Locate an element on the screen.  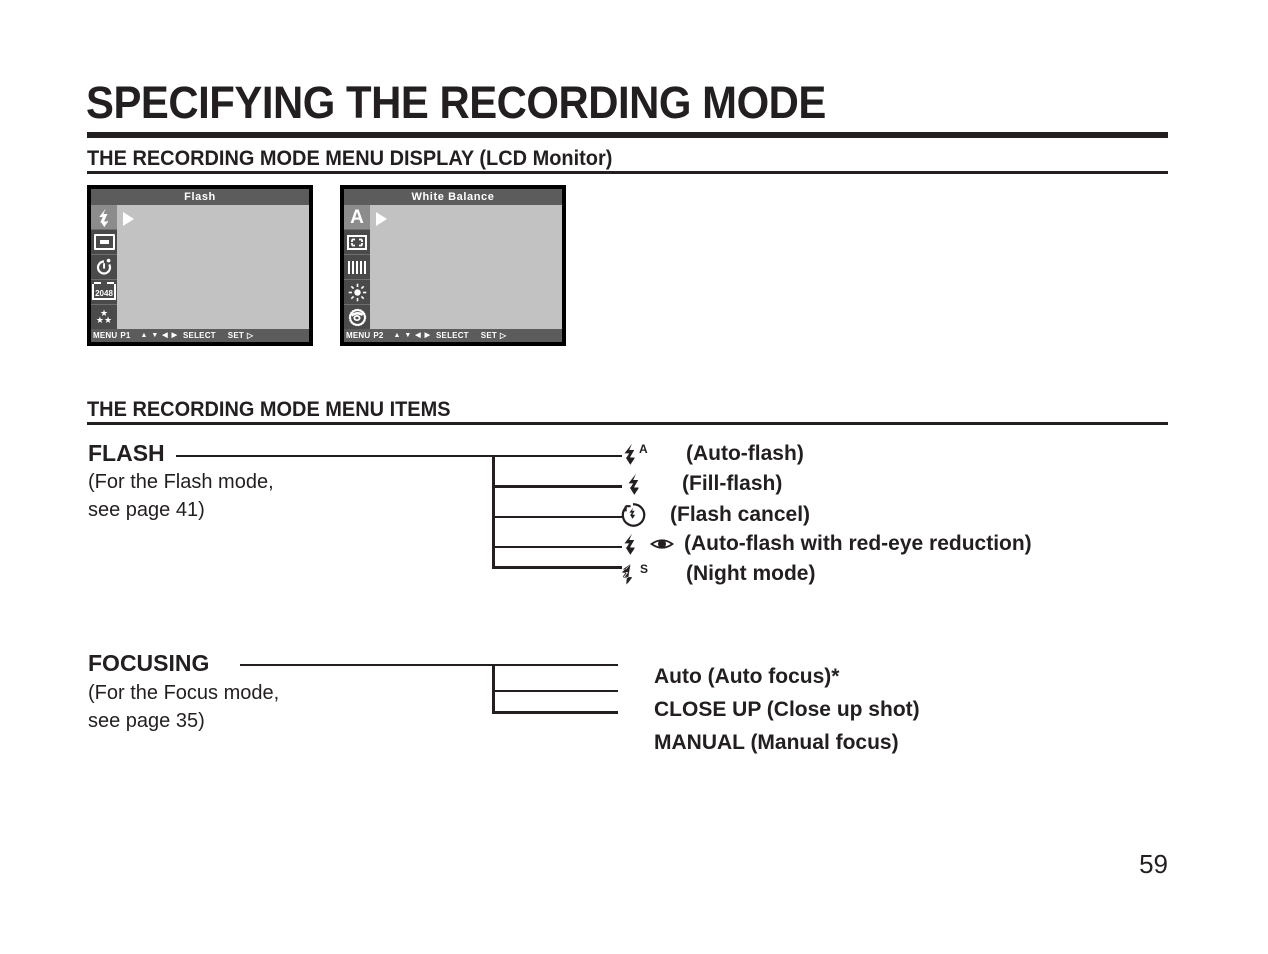
flash-cancel-icon is located at coordinates (640, 515).